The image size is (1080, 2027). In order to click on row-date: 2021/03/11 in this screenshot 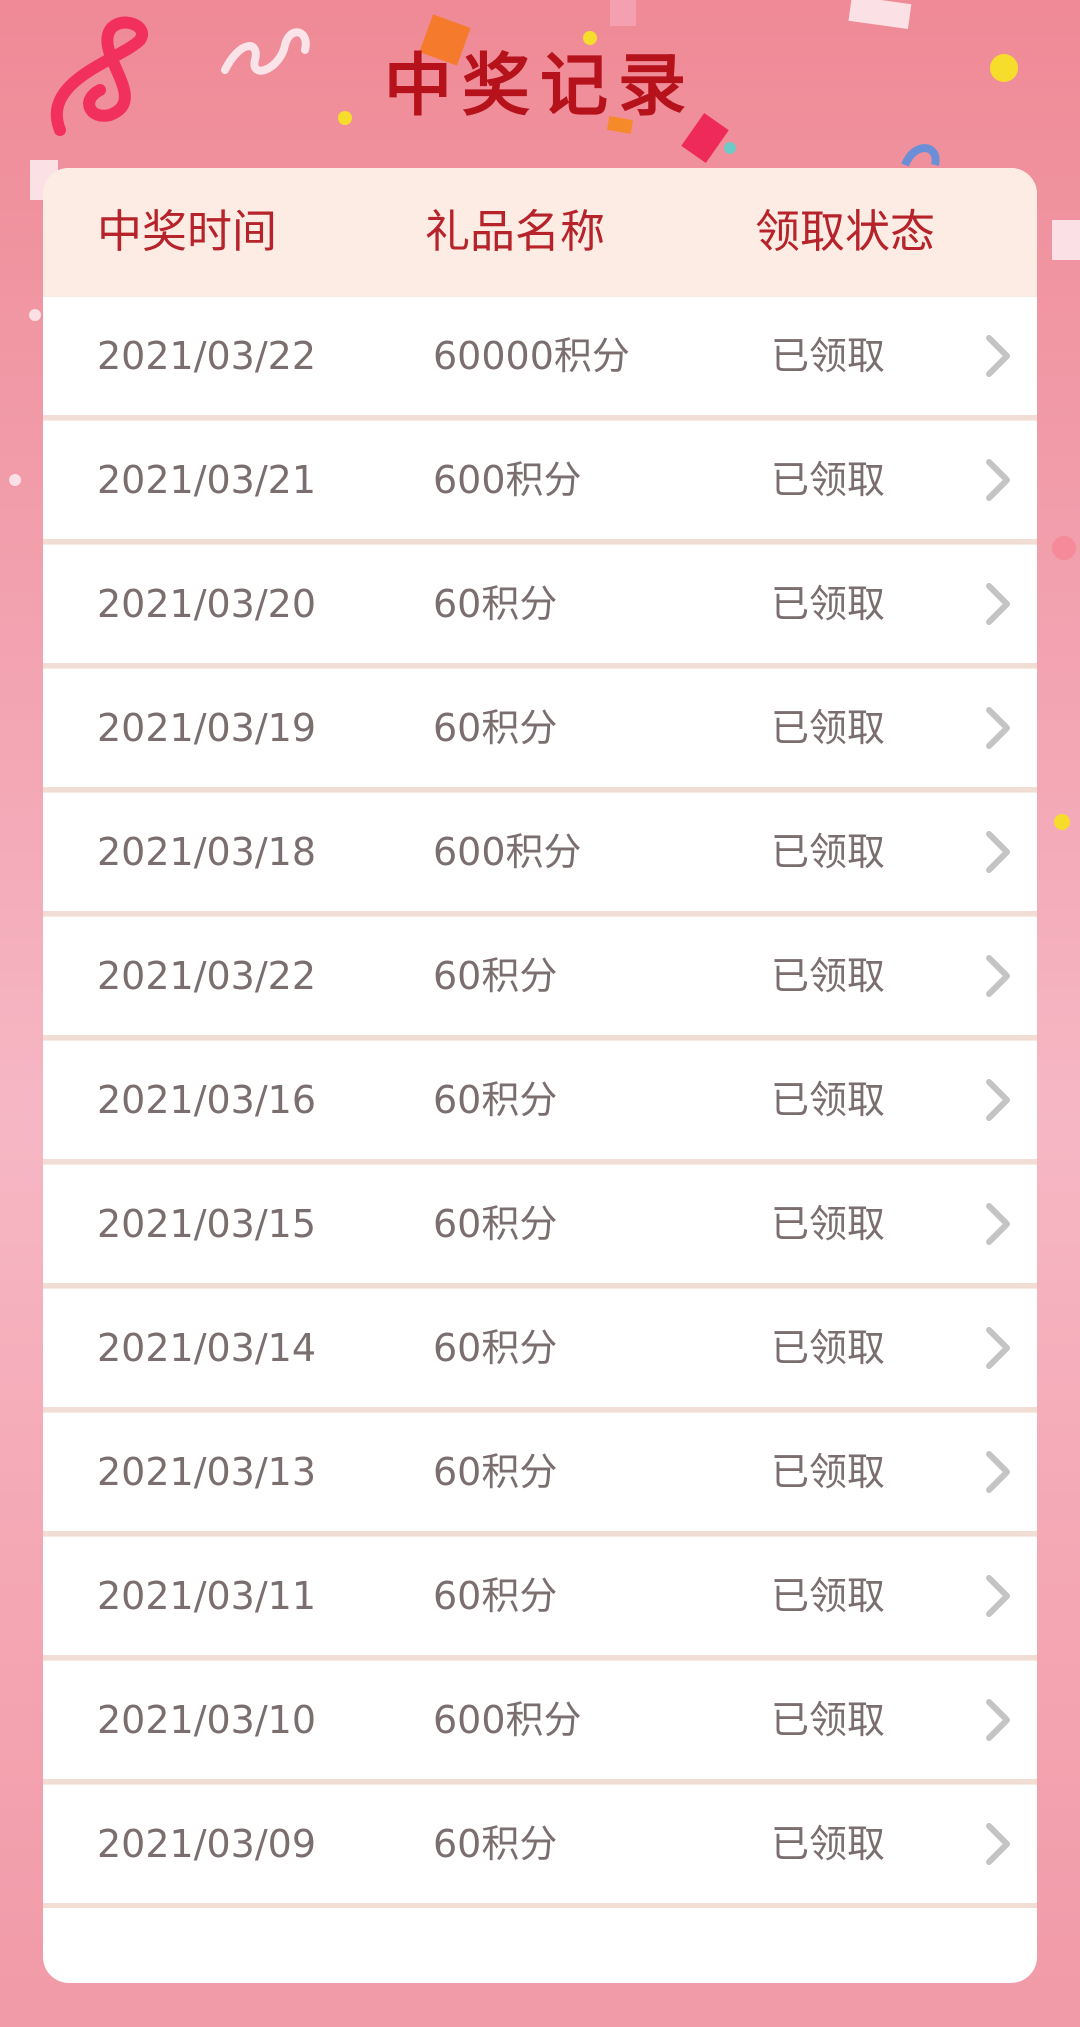, I will do `click(207, 1596)`.